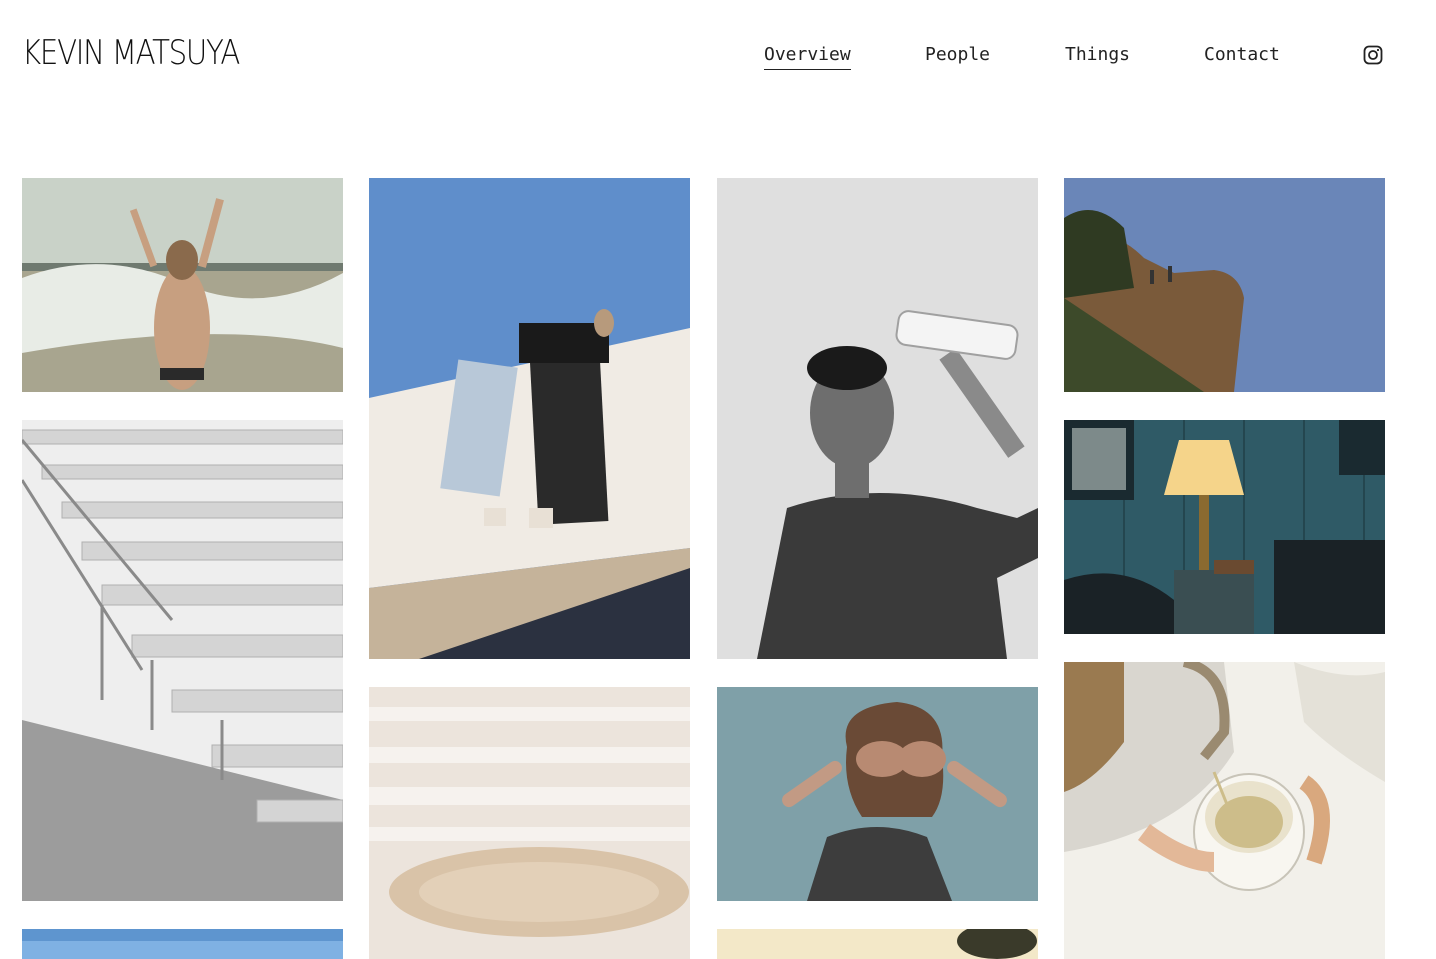 The width and height of the screenshot is (1436, 959). I want to click on instagram-icon, so click(1373, 55).